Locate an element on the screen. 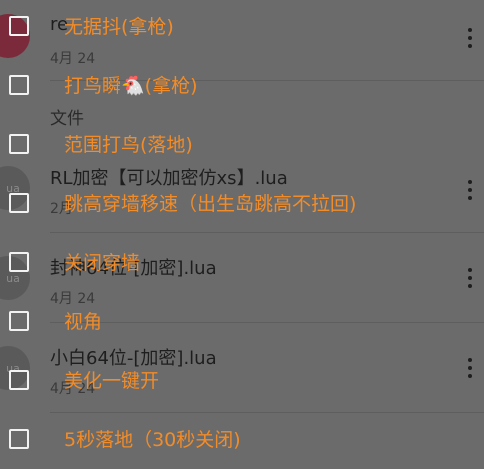 The height and width of the screenshot is (469, 484). option-label: 美化一键开 is located at coordinates (112, 381).